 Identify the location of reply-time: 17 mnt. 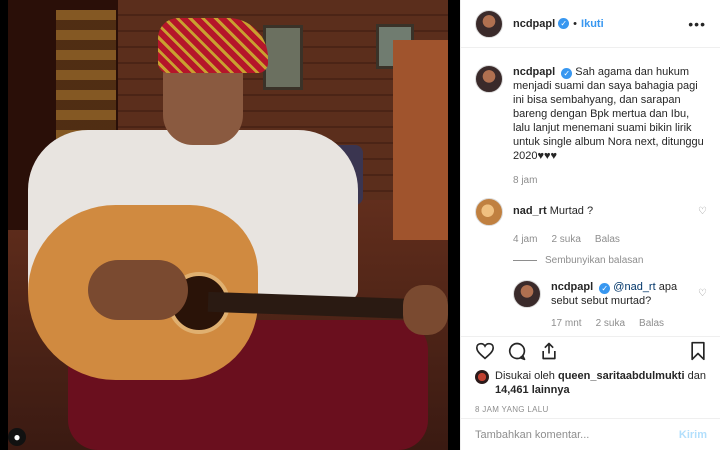
(566, 323).